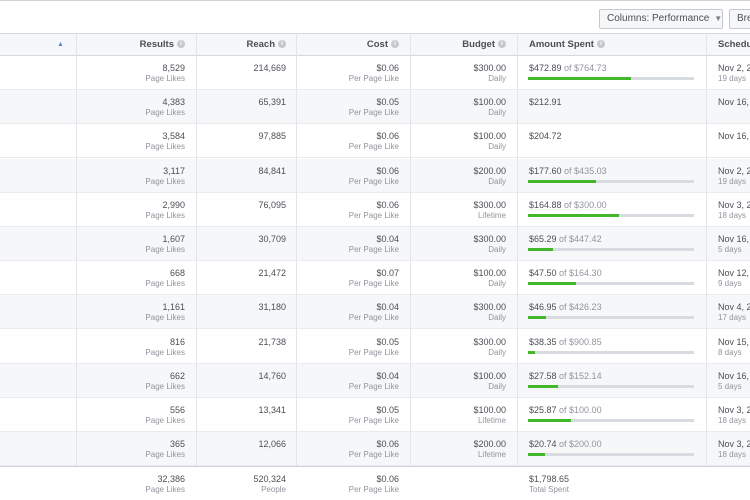 The height and width of the screenshot is (500, 750). I want to click on column-header-cost-label: Cost, so click(377, 44).